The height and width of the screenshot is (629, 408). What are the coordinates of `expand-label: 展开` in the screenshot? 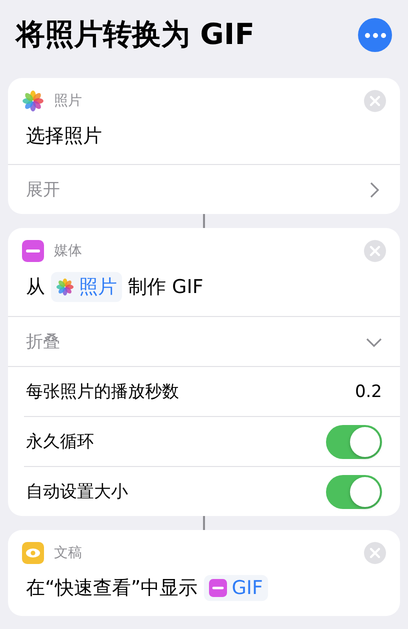 It's located at (43, 190).